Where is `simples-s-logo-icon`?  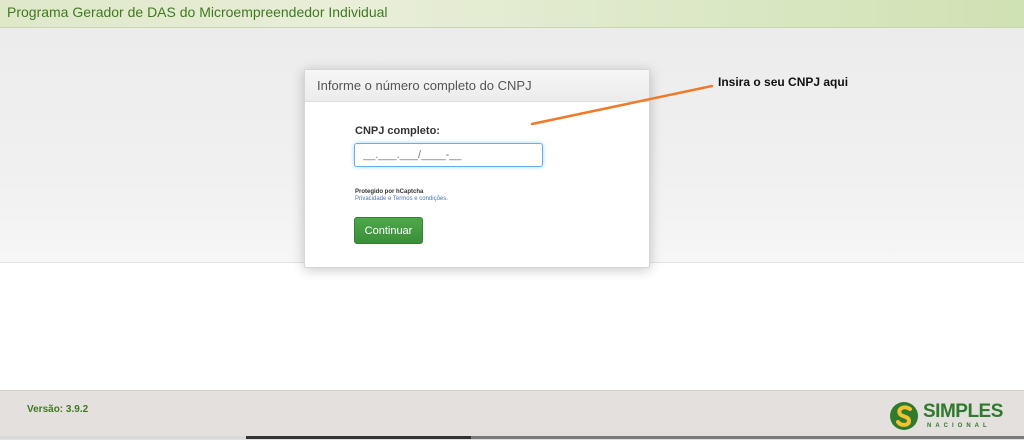 simples-s-logo-icon is located at coordinates (904, 416).